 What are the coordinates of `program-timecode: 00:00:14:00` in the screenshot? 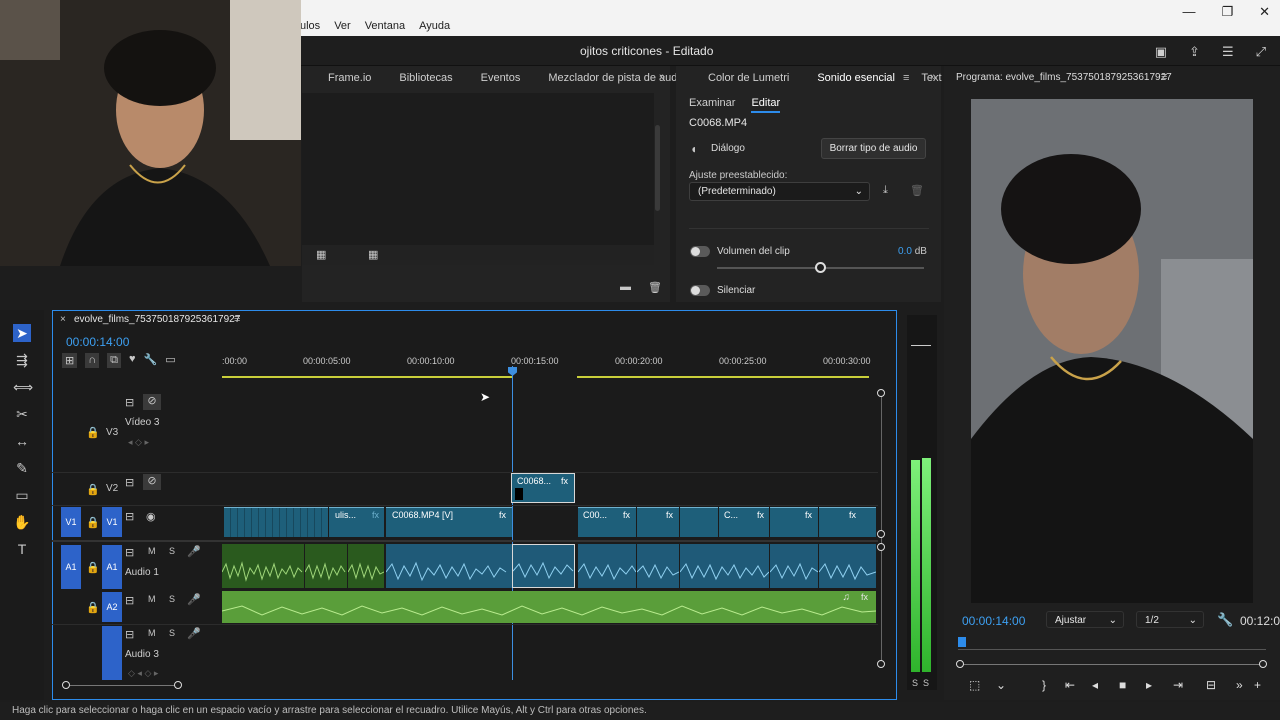 It's located at (993, 621).